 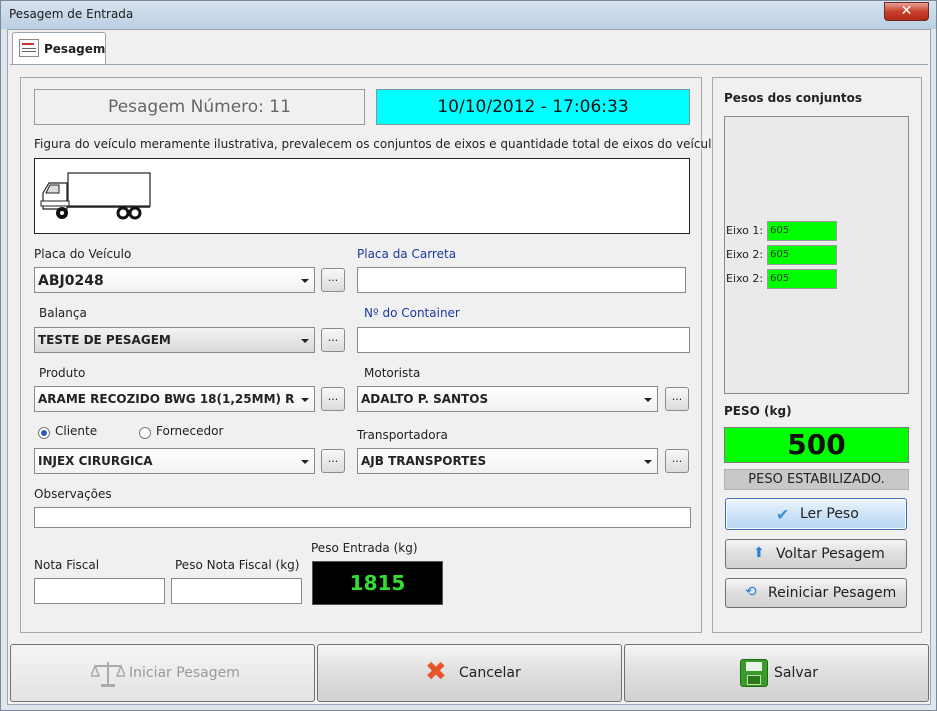 I want to click on check-icon: ✔, so click(x=783, y=514).